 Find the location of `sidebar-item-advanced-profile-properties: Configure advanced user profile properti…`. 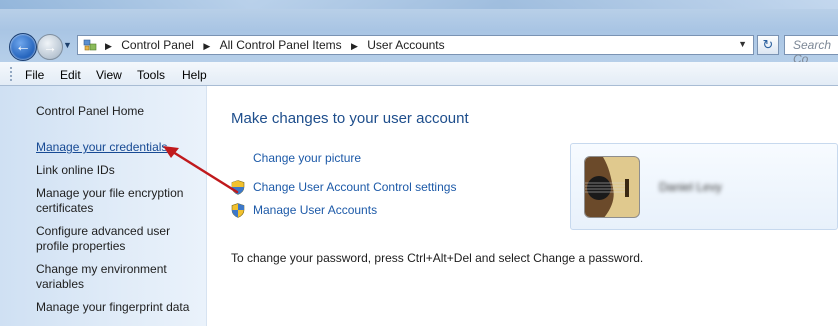

sidebar-item-advanced-profile-properties: Configure advanced user profile properti… is located at coordinates (111, 239).